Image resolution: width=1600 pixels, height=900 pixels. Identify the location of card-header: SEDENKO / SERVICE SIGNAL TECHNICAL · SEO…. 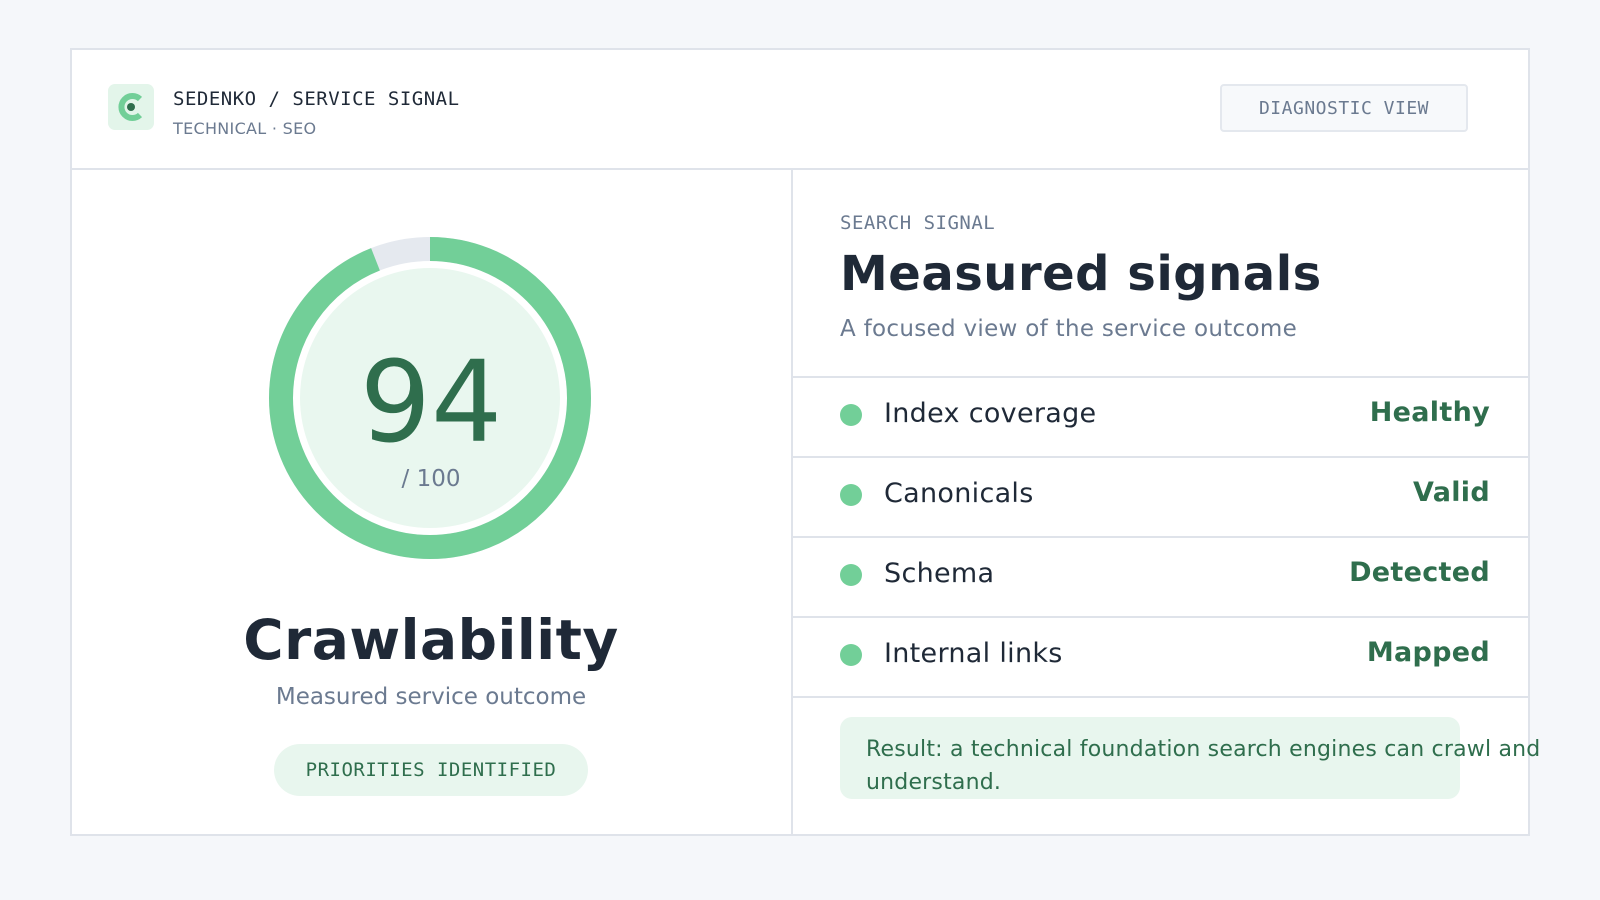
(800, 110).